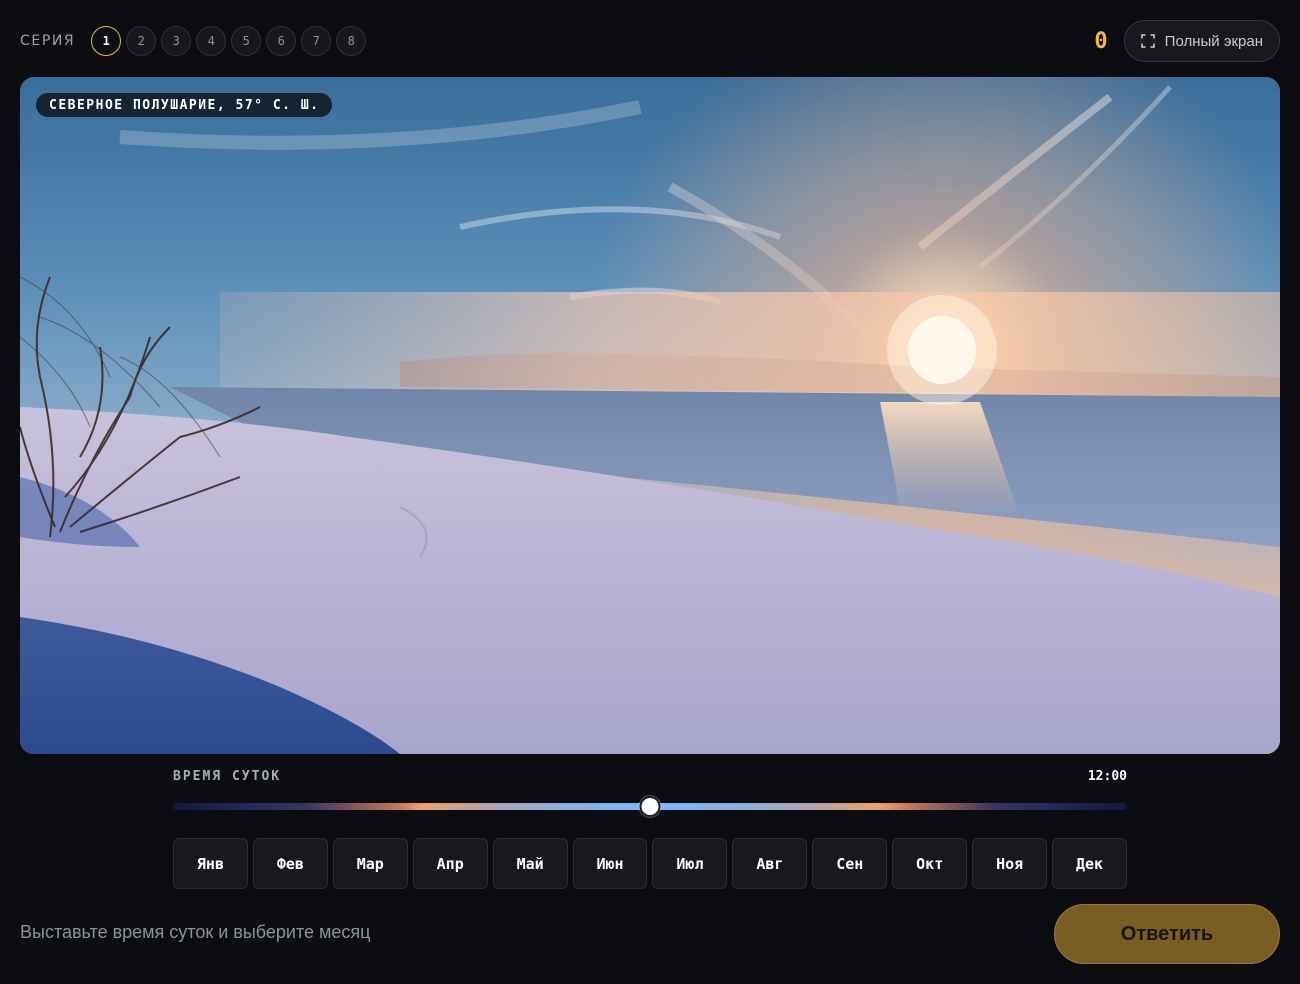 The width and height of the screenshot is (1300, 984). Describe the element at coordinates (210, 863) in the screenshot. I see `month-button-jan: Янв` at that location.